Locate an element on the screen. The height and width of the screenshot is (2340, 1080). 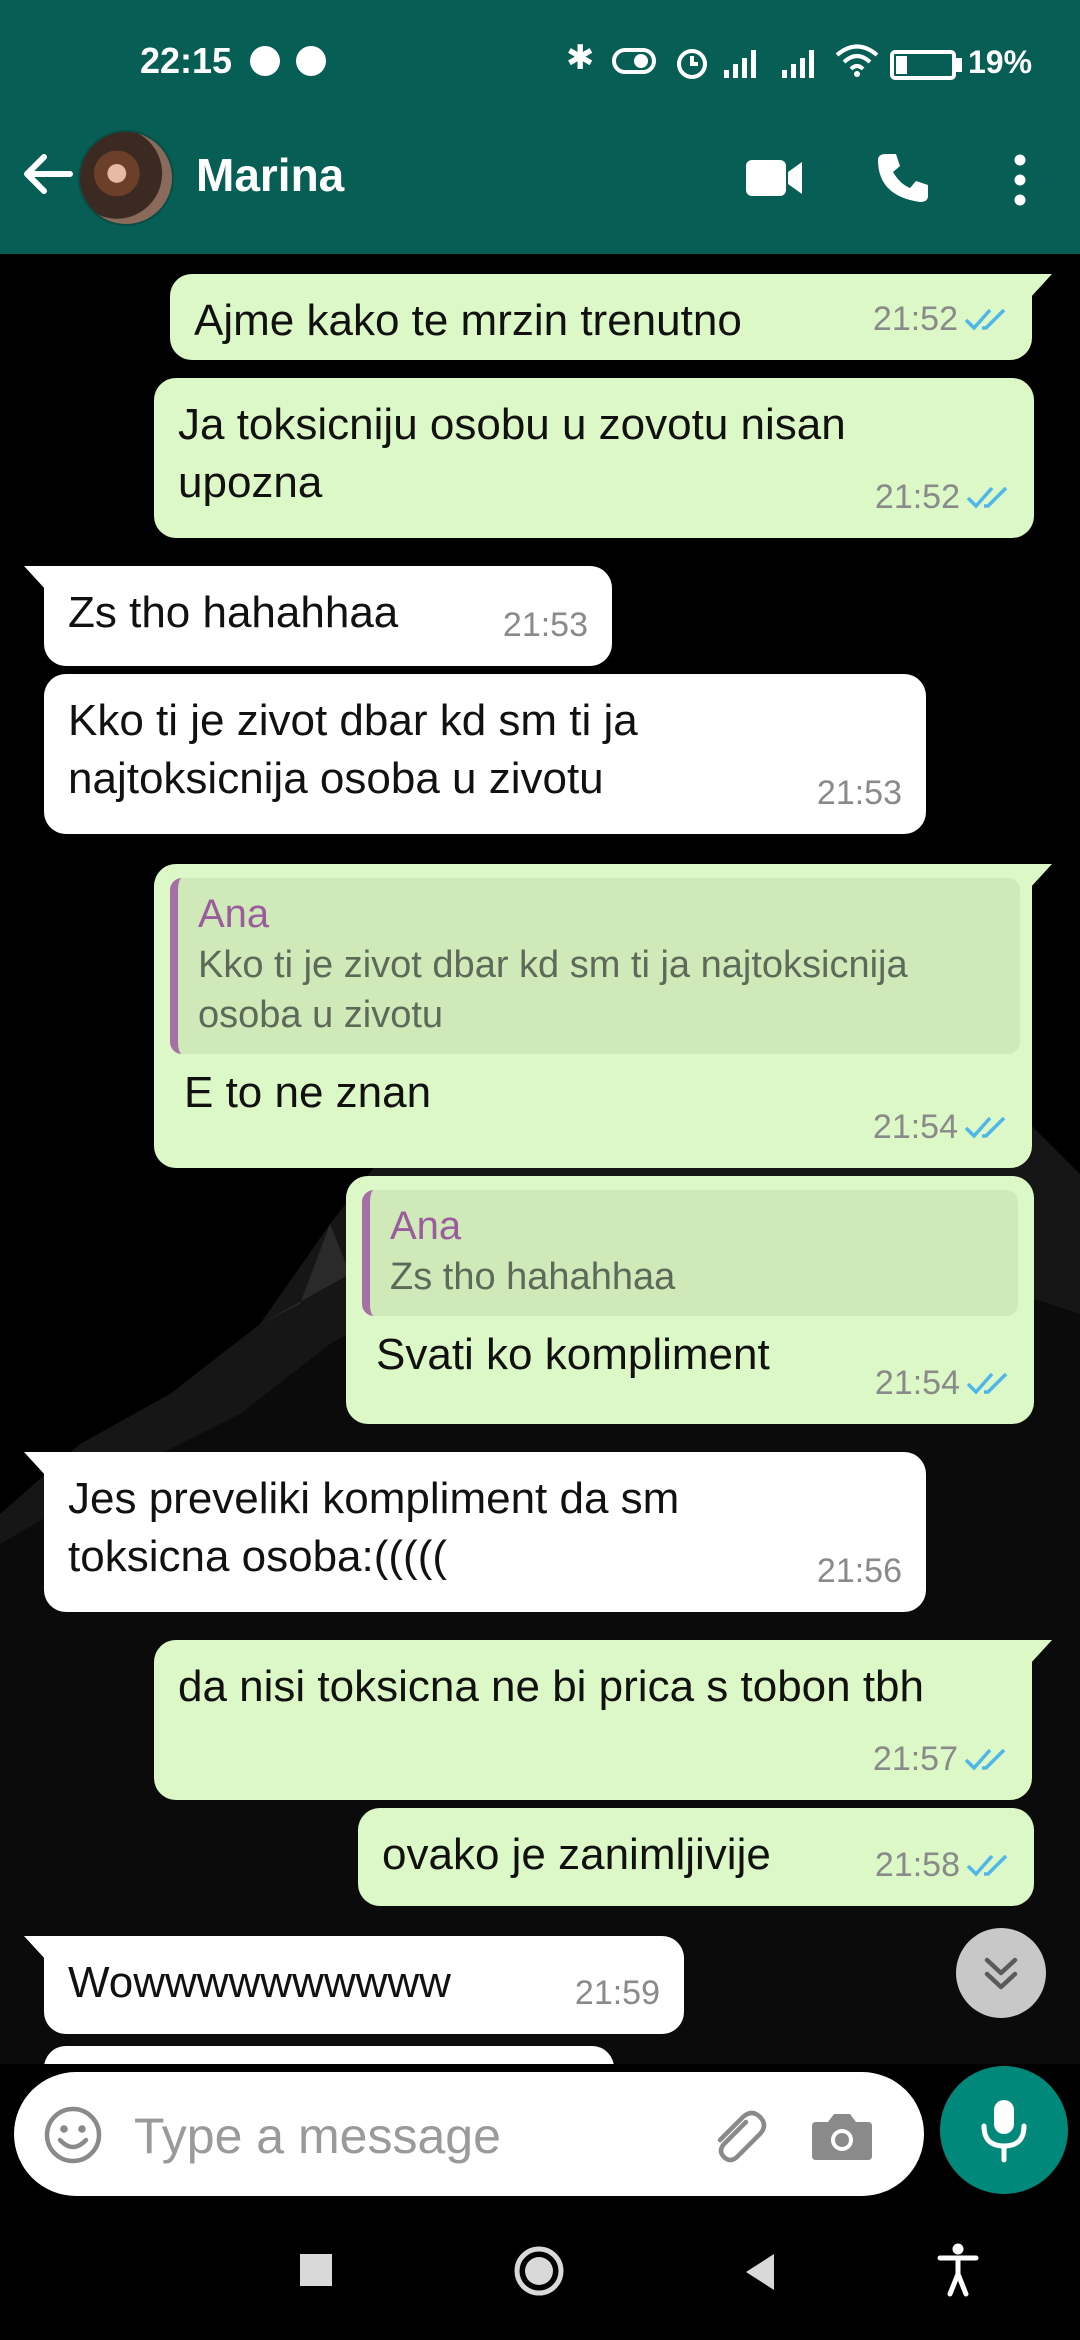
recents-square-icon is located at coordinates (316, 2270).